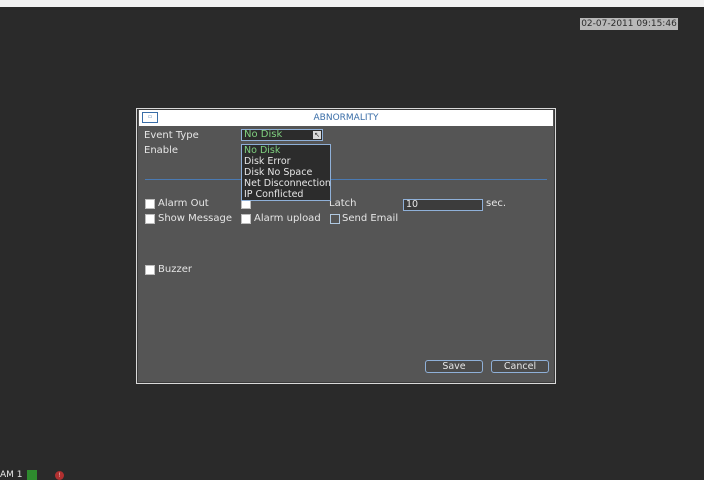  What do you see at coordinates (629, 24) in the screenshot?
I see `datetime-display: 02-07-2011 09:15:46` at bounding box center [629, 24].